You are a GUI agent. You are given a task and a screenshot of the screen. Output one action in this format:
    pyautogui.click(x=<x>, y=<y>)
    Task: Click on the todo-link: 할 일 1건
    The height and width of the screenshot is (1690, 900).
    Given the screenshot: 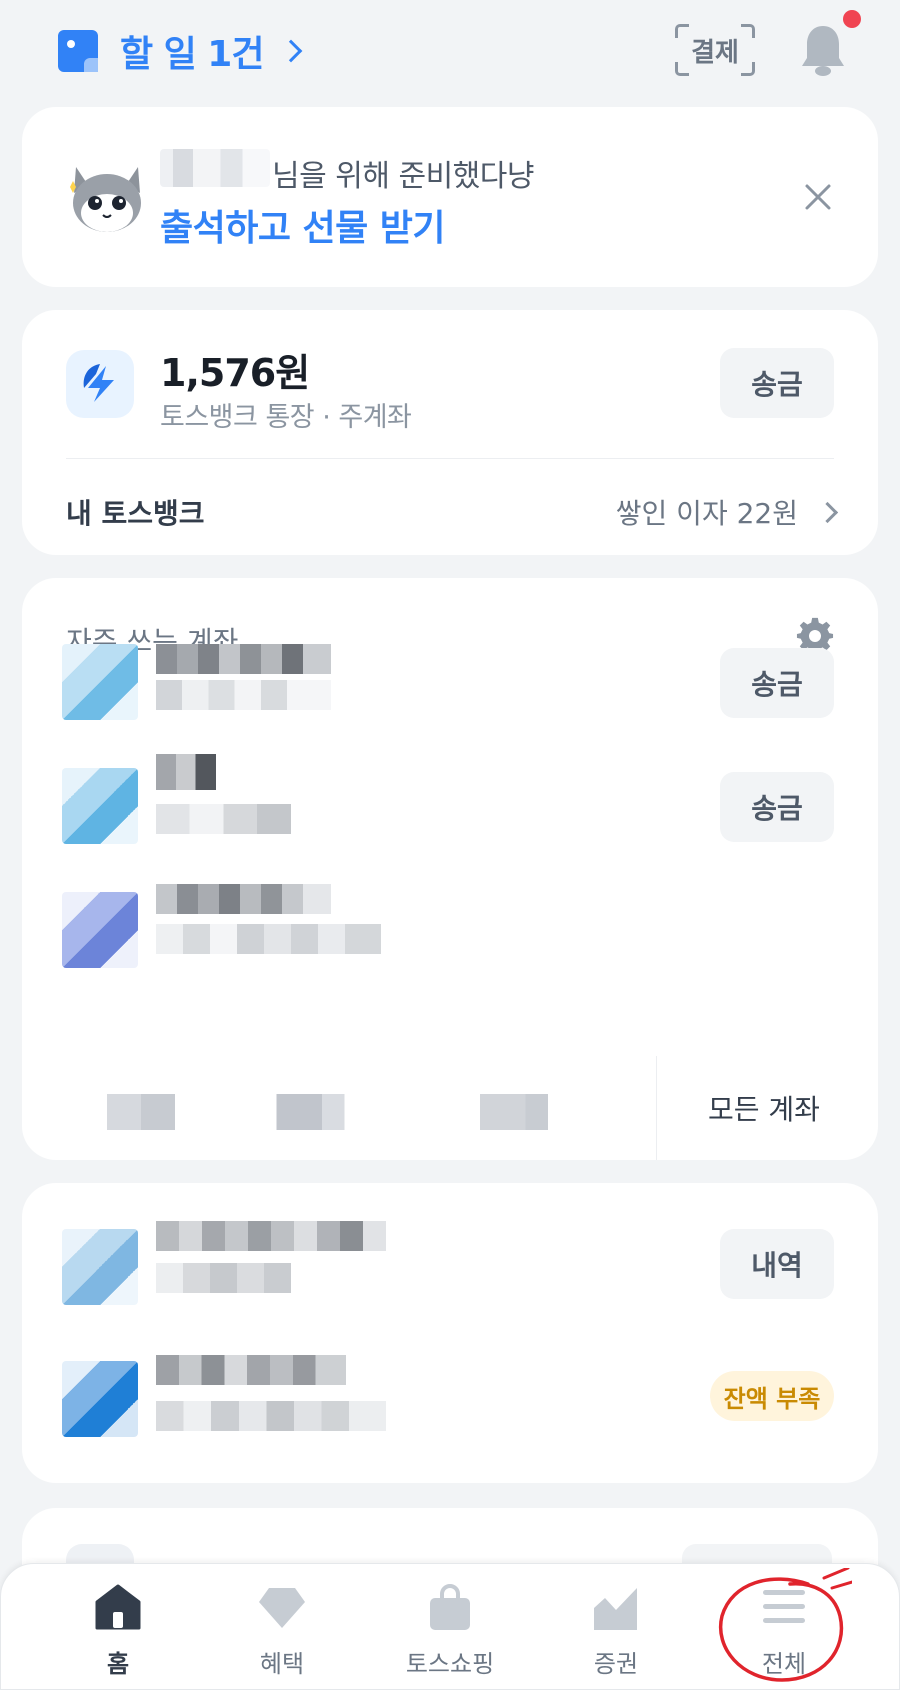 What is the action you would take?
    pyautogui.click(x=180, y=51)
    